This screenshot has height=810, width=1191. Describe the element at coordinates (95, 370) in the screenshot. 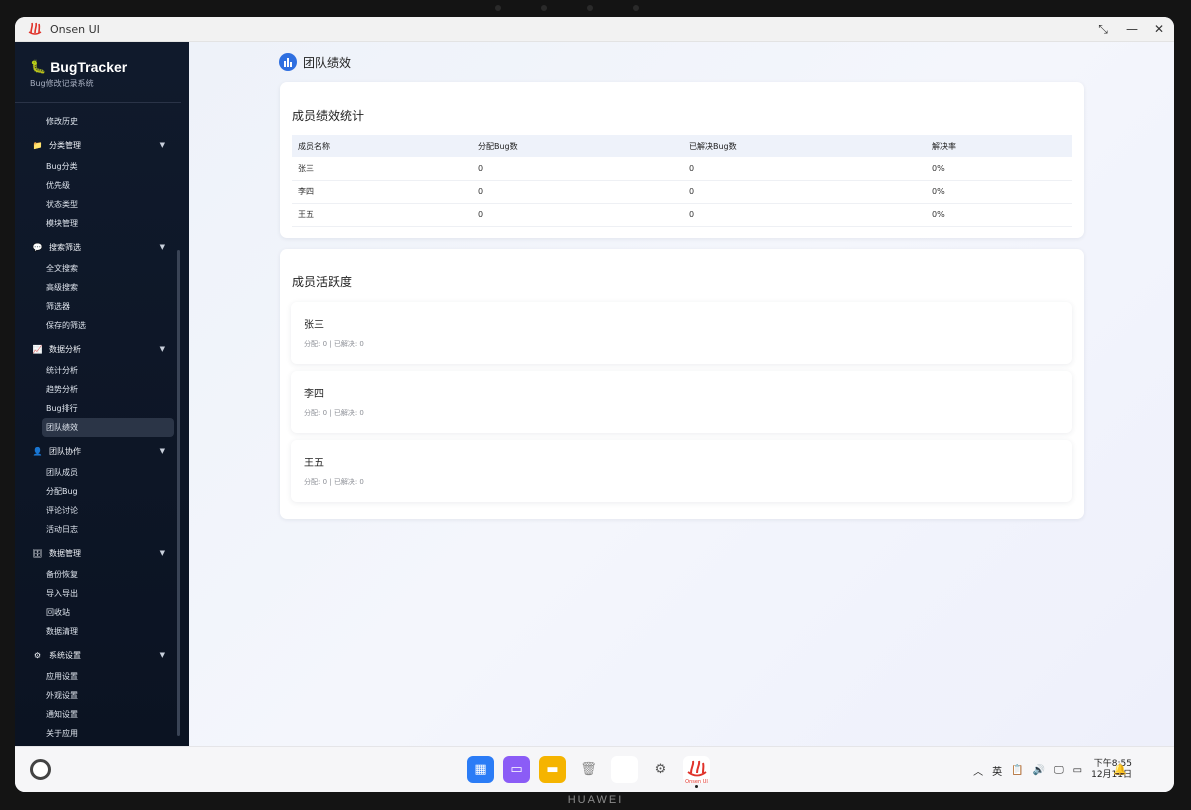

I see `sidebar-item: 统计分析` at that location.